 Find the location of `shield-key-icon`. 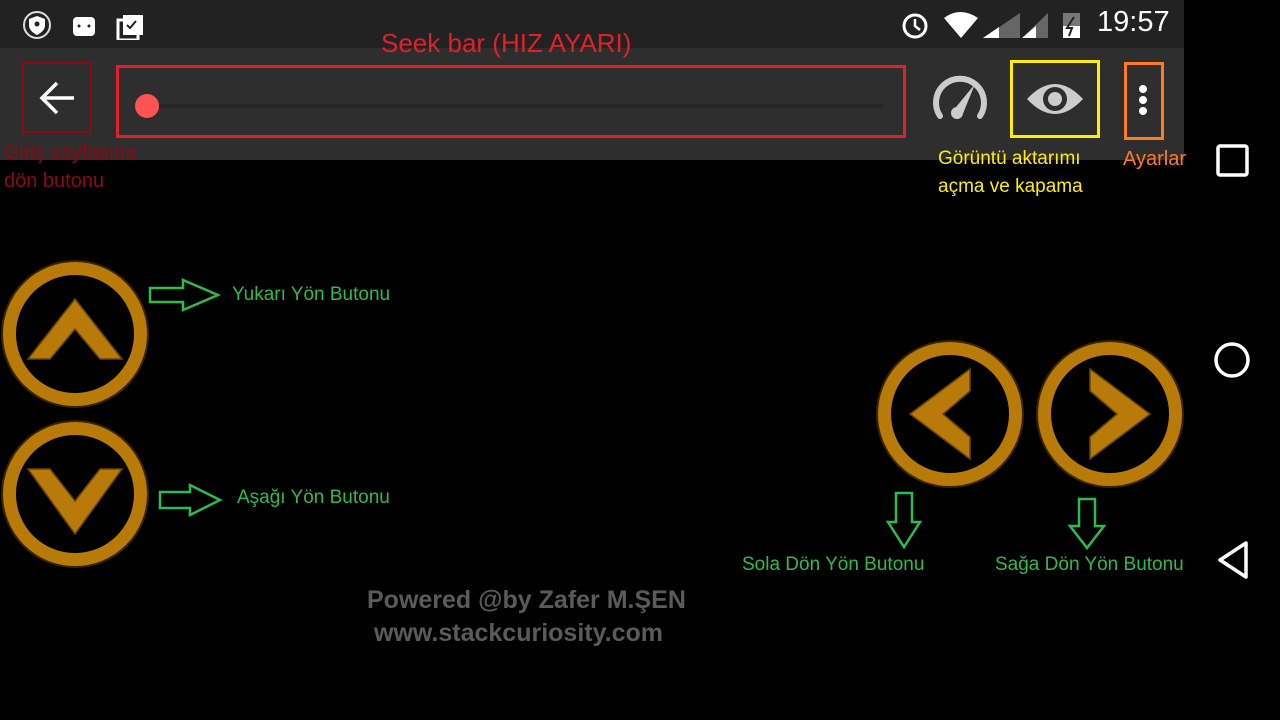

shield-key-icon is located at coordinates (37, 25).